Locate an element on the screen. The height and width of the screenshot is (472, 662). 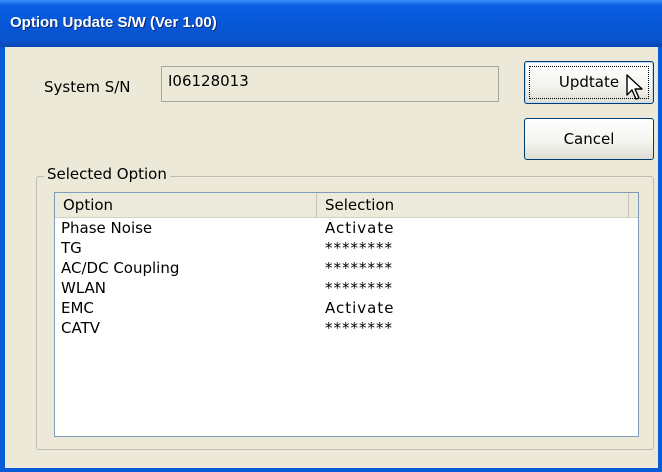
cancel-button-label: Cancel is located at coordinates (589, 139).